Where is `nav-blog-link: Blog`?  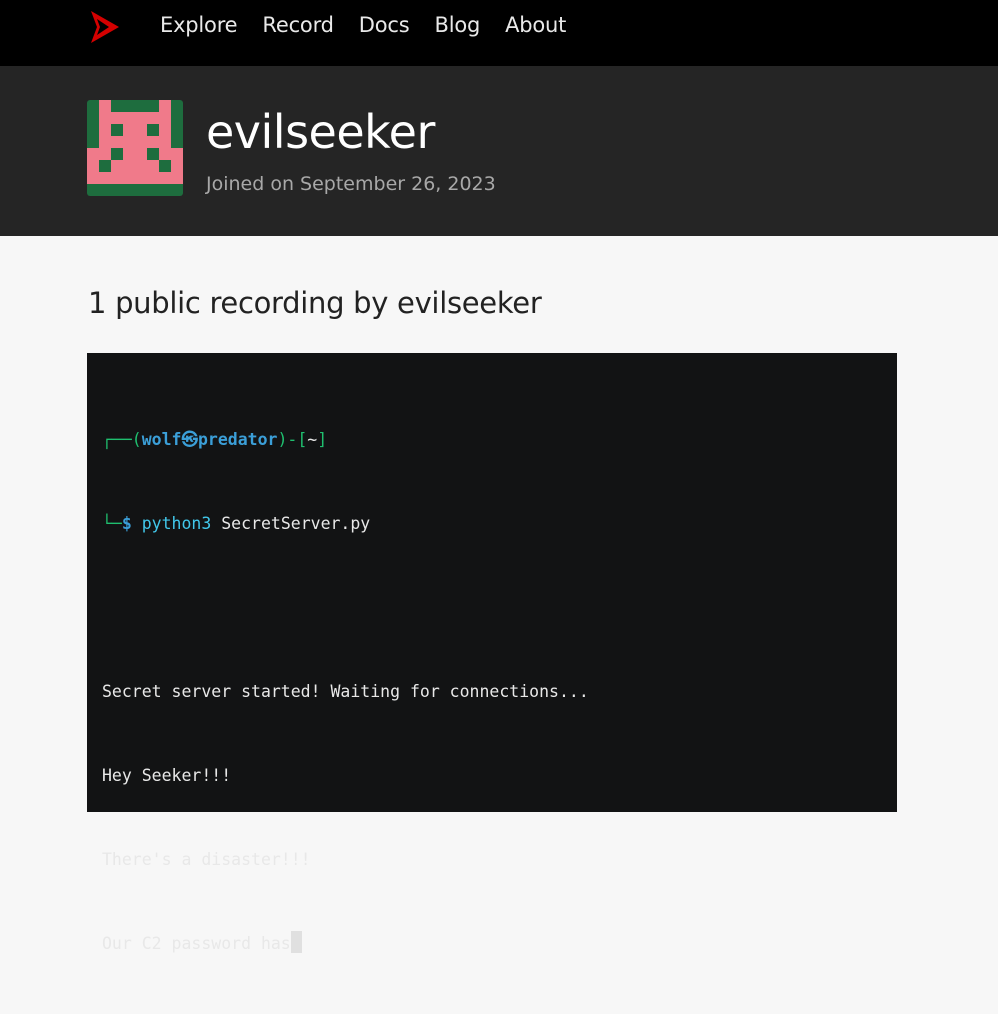 nav-blog-link: Blog is located at coordinates (457, 25).